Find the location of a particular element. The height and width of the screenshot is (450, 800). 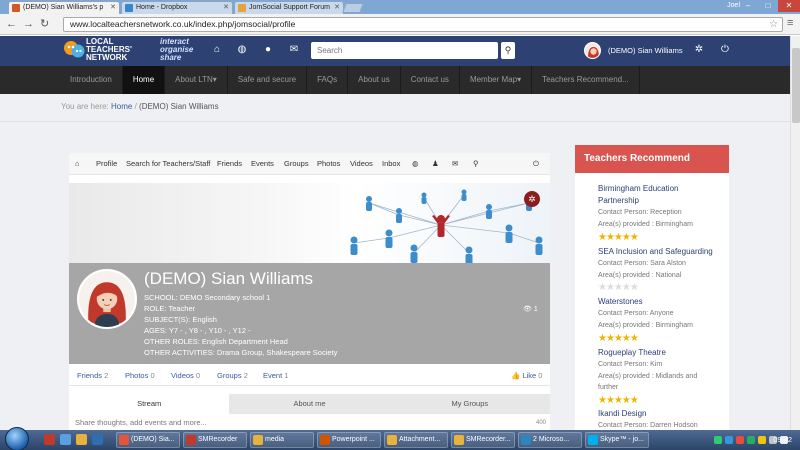

nav-home: Home is located at coordinates (144, 80).